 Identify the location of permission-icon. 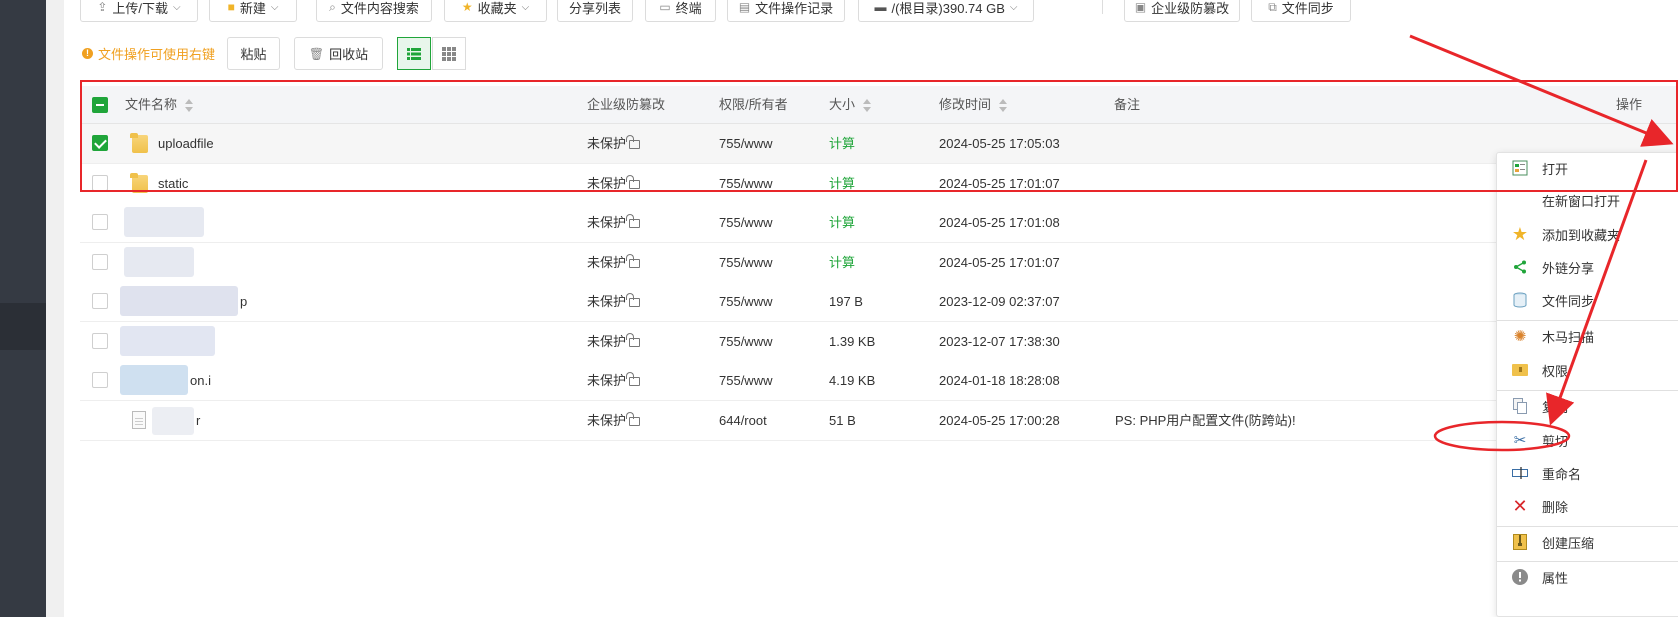
(1520, 370).